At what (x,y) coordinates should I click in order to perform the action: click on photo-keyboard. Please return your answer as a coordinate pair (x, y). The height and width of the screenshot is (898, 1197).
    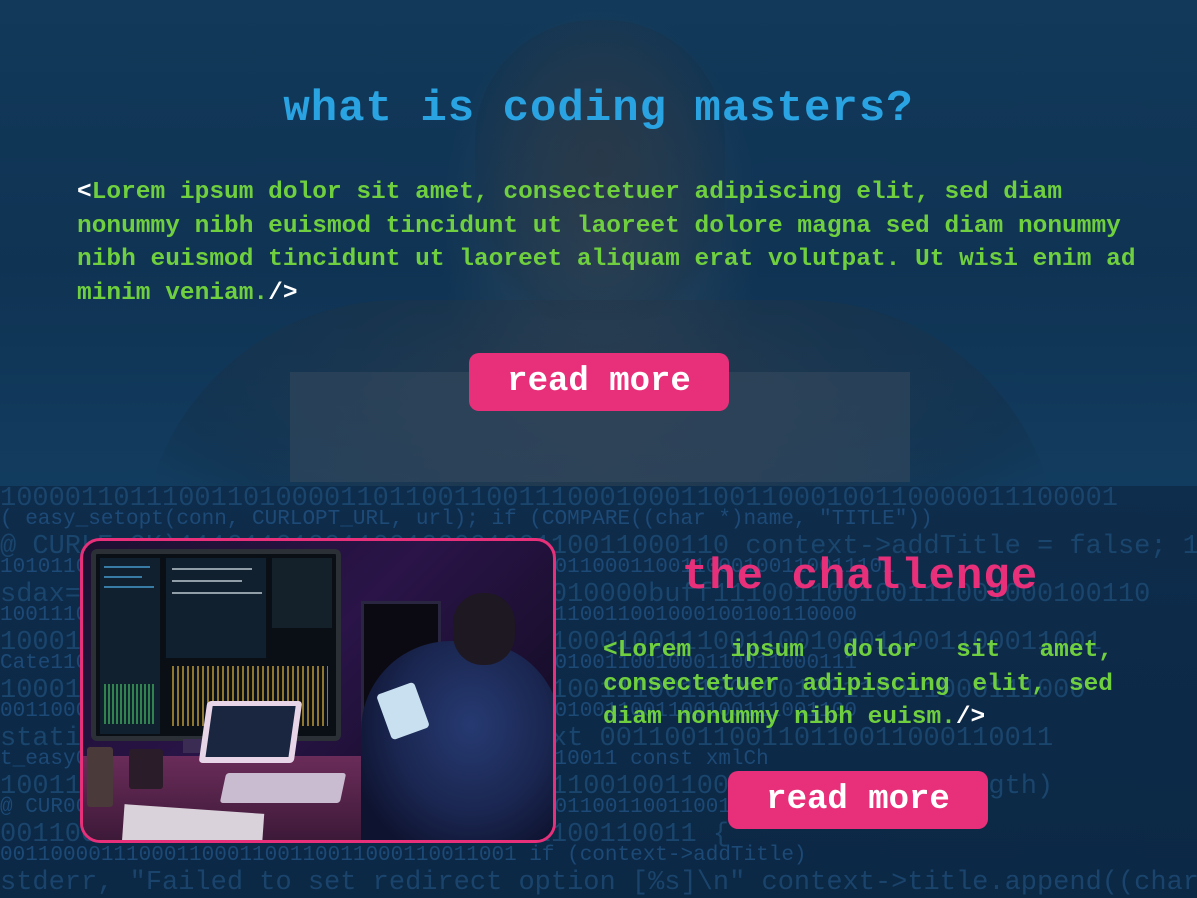
    Looking at the image, I should click on (283, 788).